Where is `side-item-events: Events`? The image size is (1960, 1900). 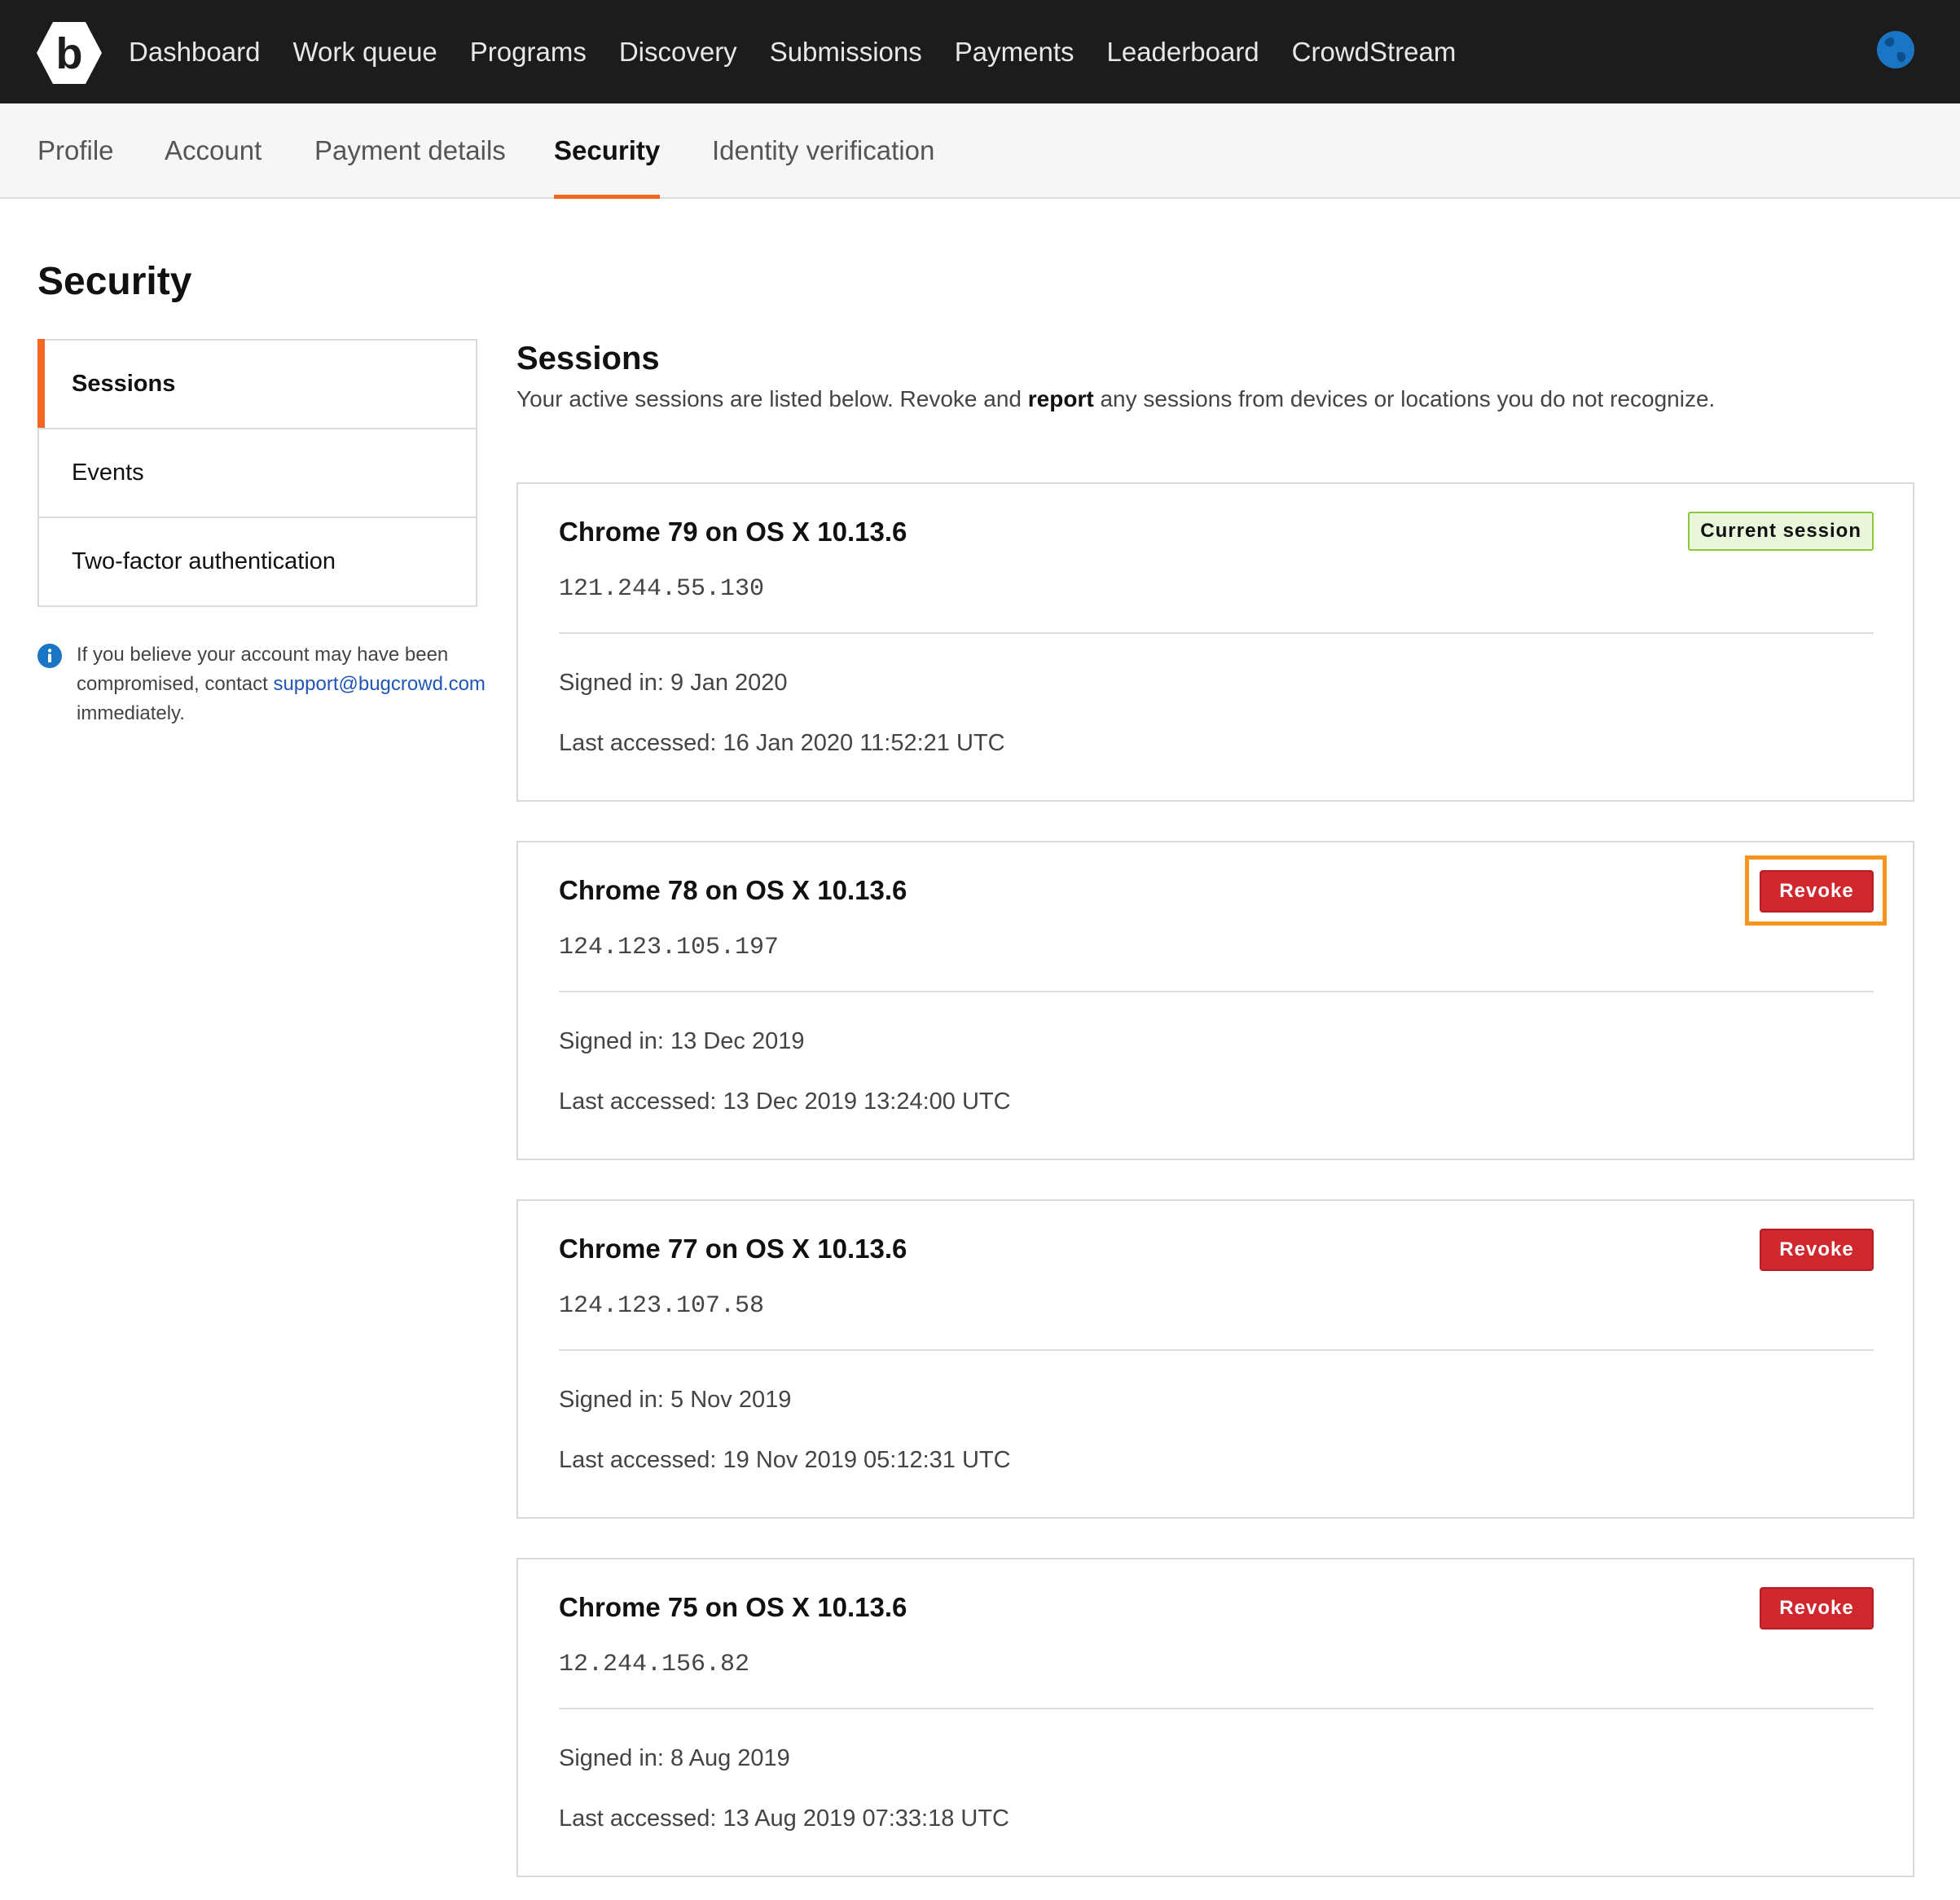
side-item-events: Events is located at coordinates (257, 473).